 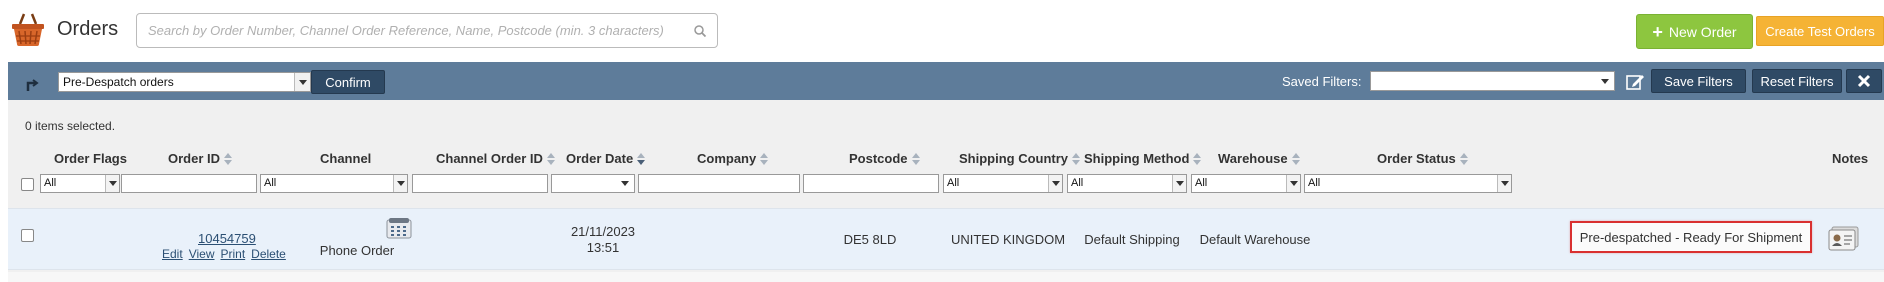 What do you see at coordinates (1253, 158) in the screenshot?
I see `col-warehouse-label: Warehouse` at bounding box center [1253, 158].